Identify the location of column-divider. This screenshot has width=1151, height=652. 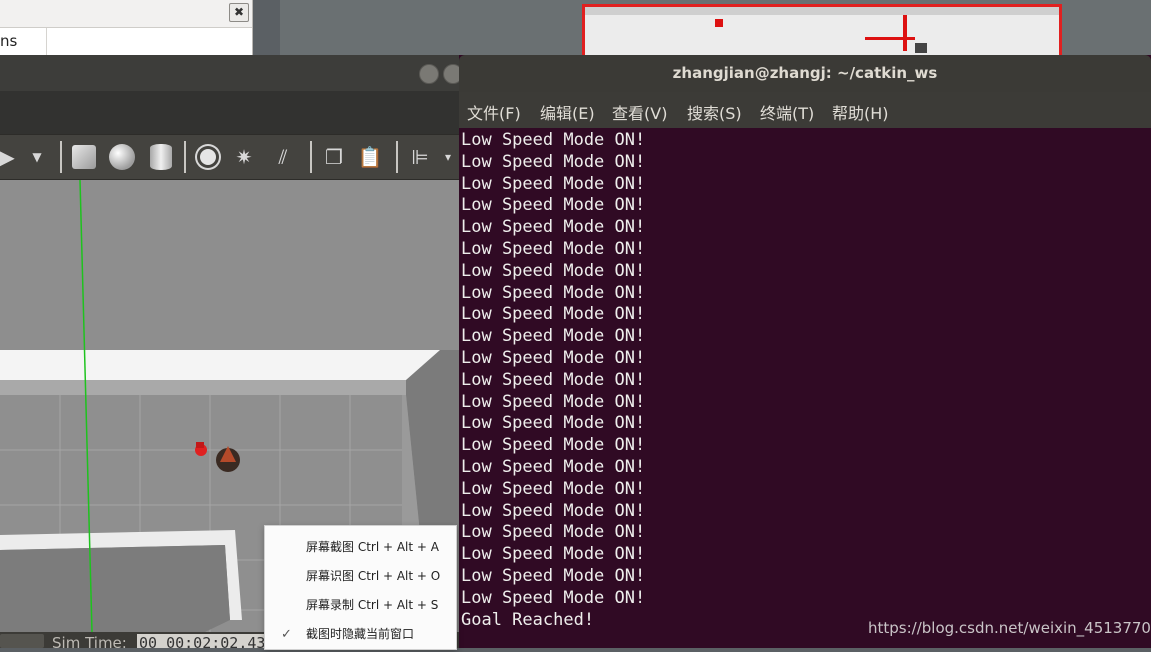
(46, 42).